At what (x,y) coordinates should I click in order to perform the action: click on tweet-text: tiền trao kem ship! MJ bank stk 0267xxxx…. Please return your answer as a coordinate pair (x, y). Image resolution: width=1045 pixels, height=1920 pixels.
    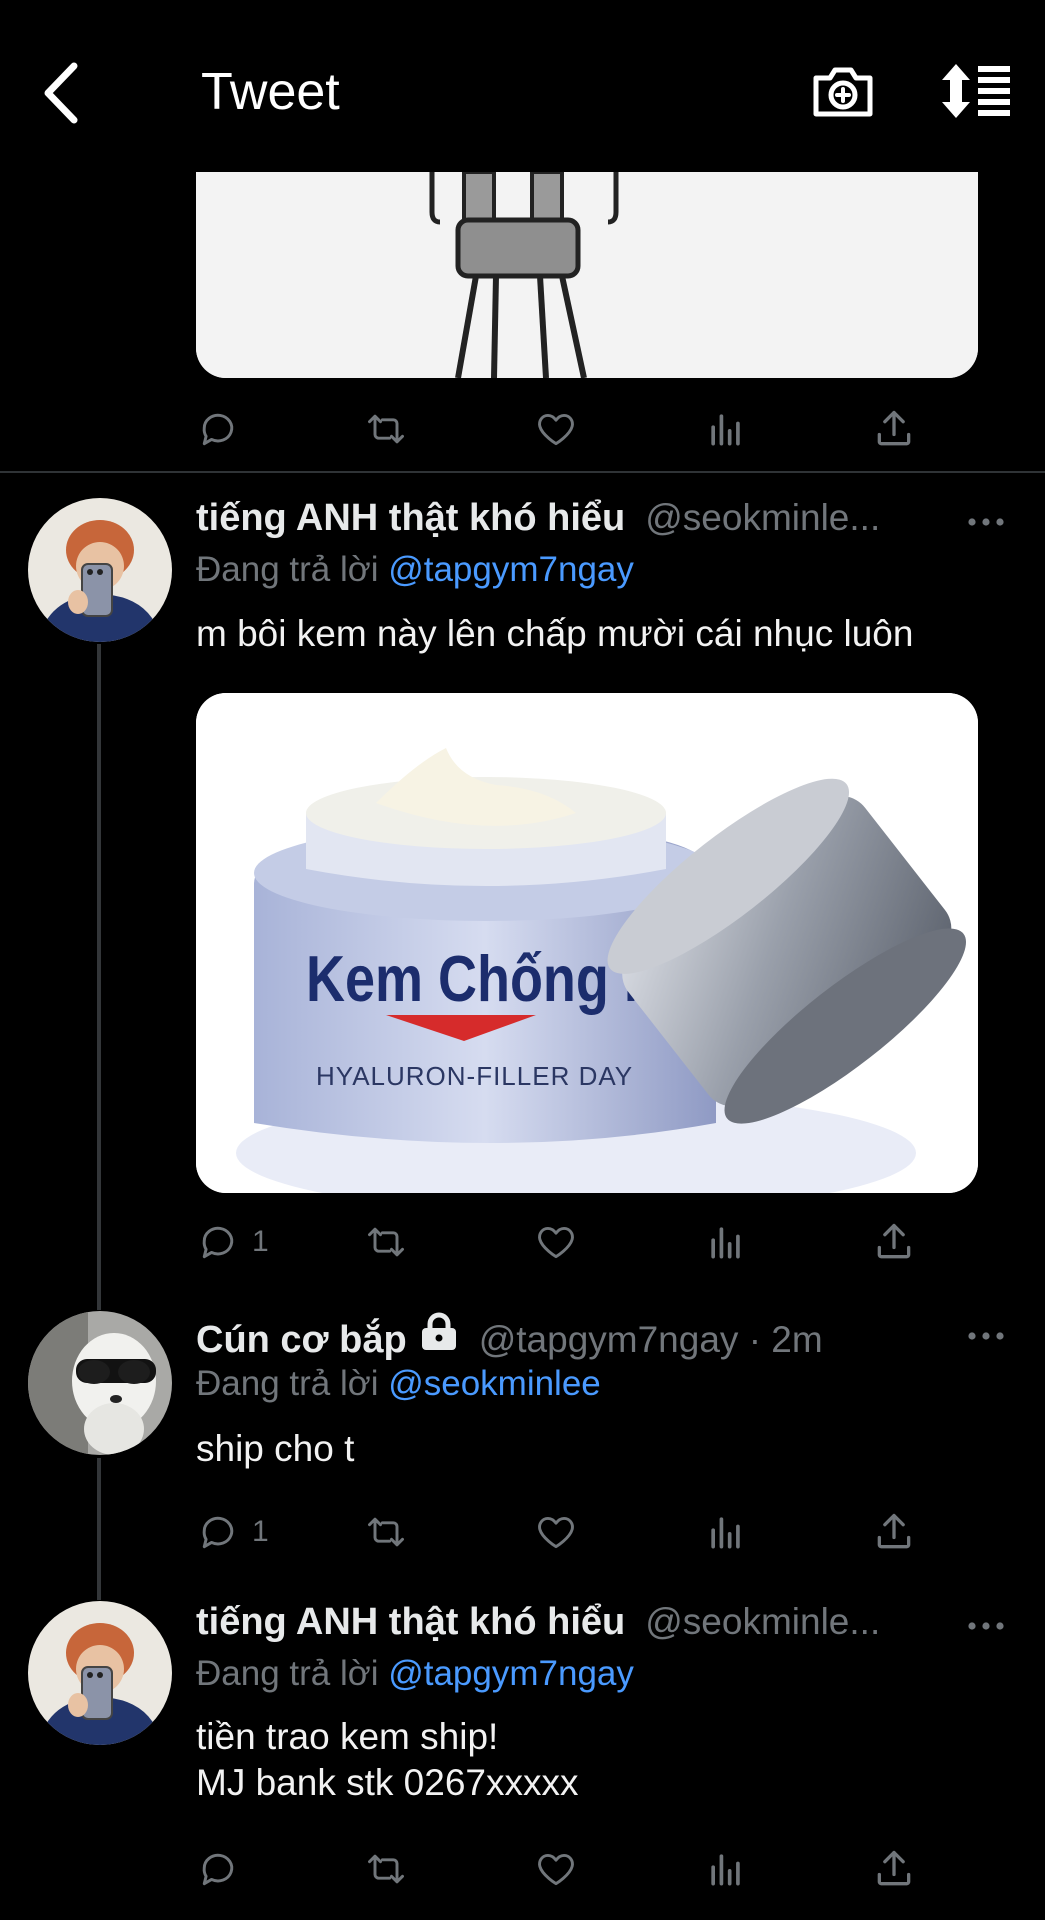
    Looking at the image, I should click on (387, 1759).